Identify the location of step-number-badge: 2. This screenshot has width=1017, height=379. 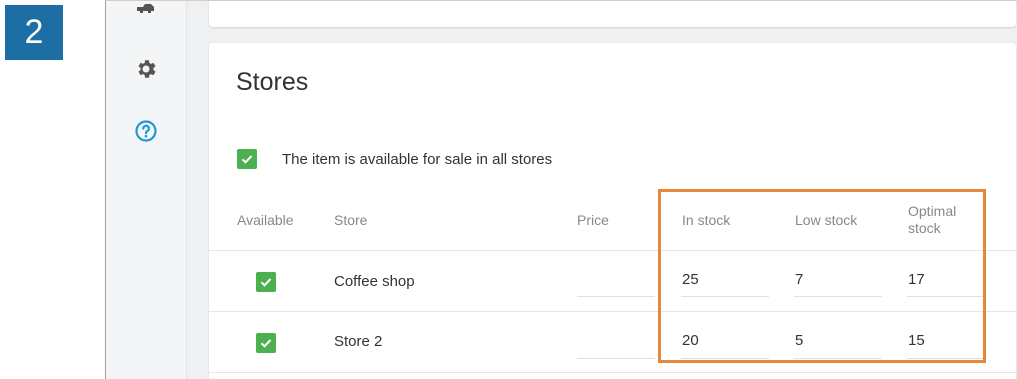
(34, 32).